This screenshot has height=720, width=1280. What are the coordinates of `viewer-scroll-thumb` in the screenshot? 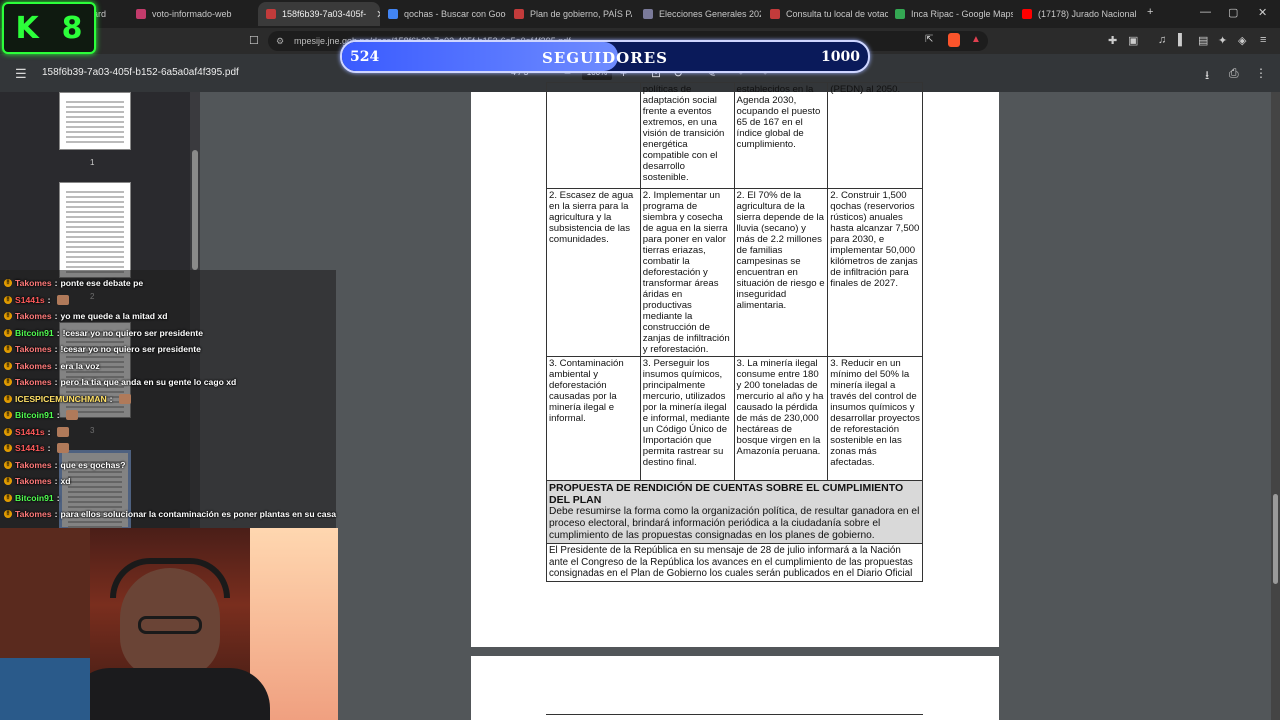 It's located at (1275, 539).